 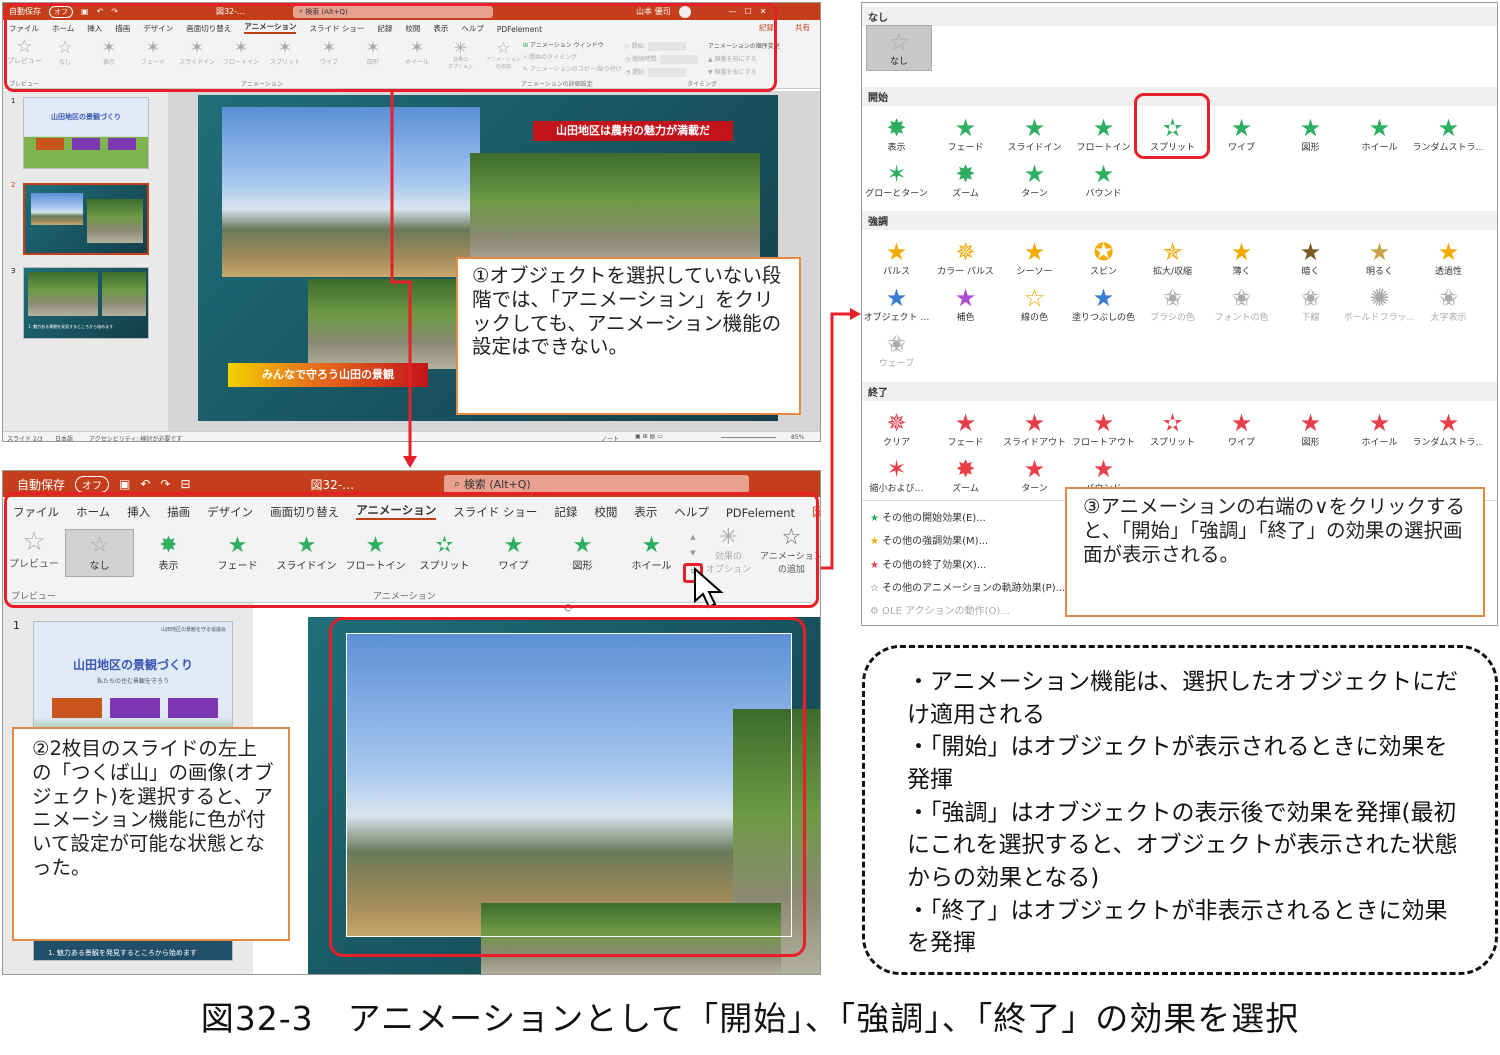 What do you see at coordinates (748, 437) in the screenshot?
I see `zoom-slider` at bounding box center [748, 437].